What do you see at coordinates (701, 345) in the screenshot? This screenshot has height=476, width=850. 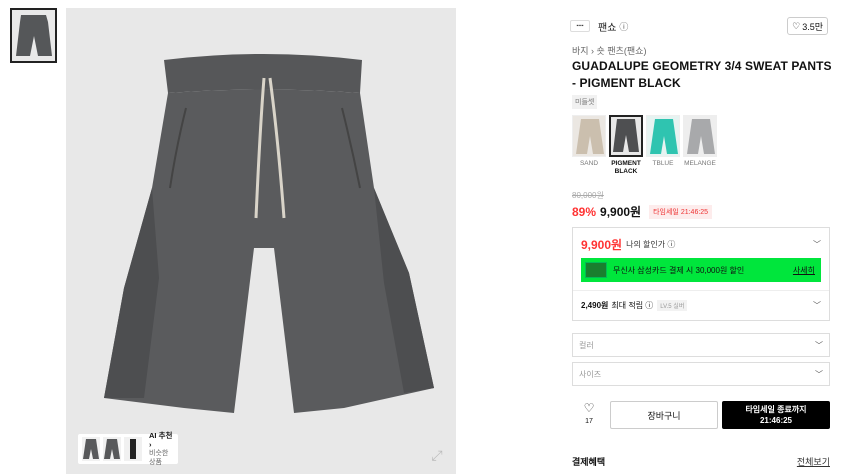 I see `color-select: 컬러 ﹀` at bounding box center [701, 345].